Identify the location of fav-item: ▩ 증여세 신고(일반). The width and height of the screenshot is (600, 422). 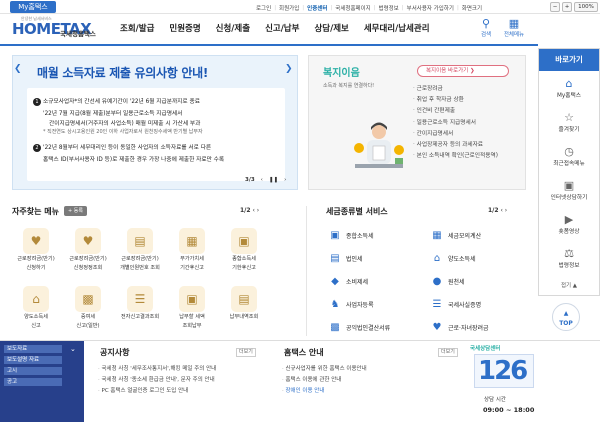
(88, 308).